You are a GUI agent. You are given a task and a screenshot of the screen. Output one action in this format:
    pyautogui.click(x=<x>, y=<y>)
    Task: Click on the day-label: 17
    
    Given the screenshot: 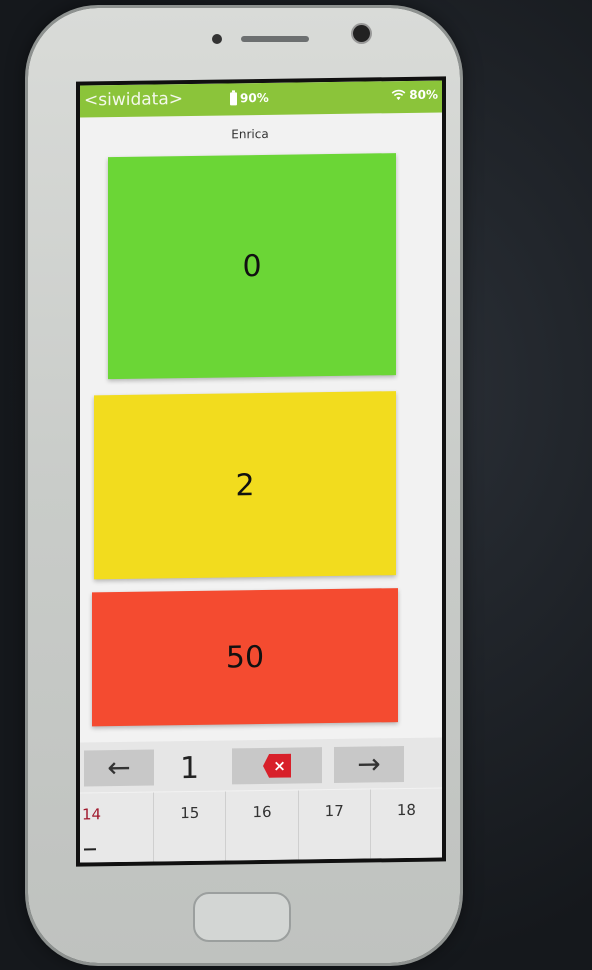 What is the action you would take?
    pyautogui.click(x=334, y=811)
    